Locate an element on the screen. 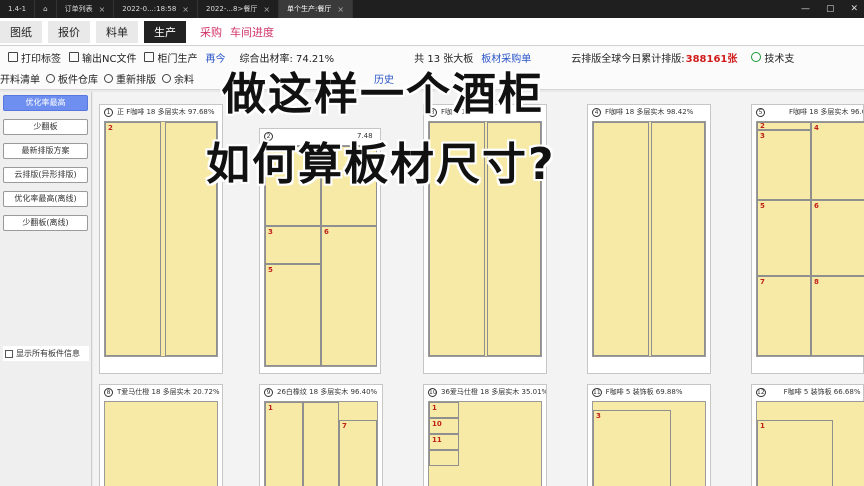 This screenshot has width=864, height=486. sheet-4: 4 F咖啡 18 多层实木 98.42% is located at coordinates (649, 239).